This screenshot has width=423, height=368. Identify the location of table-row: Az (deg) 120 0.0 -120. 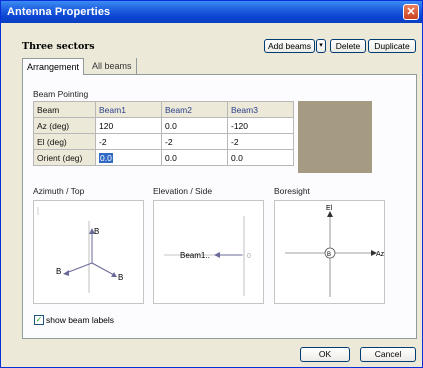
(163, 125).